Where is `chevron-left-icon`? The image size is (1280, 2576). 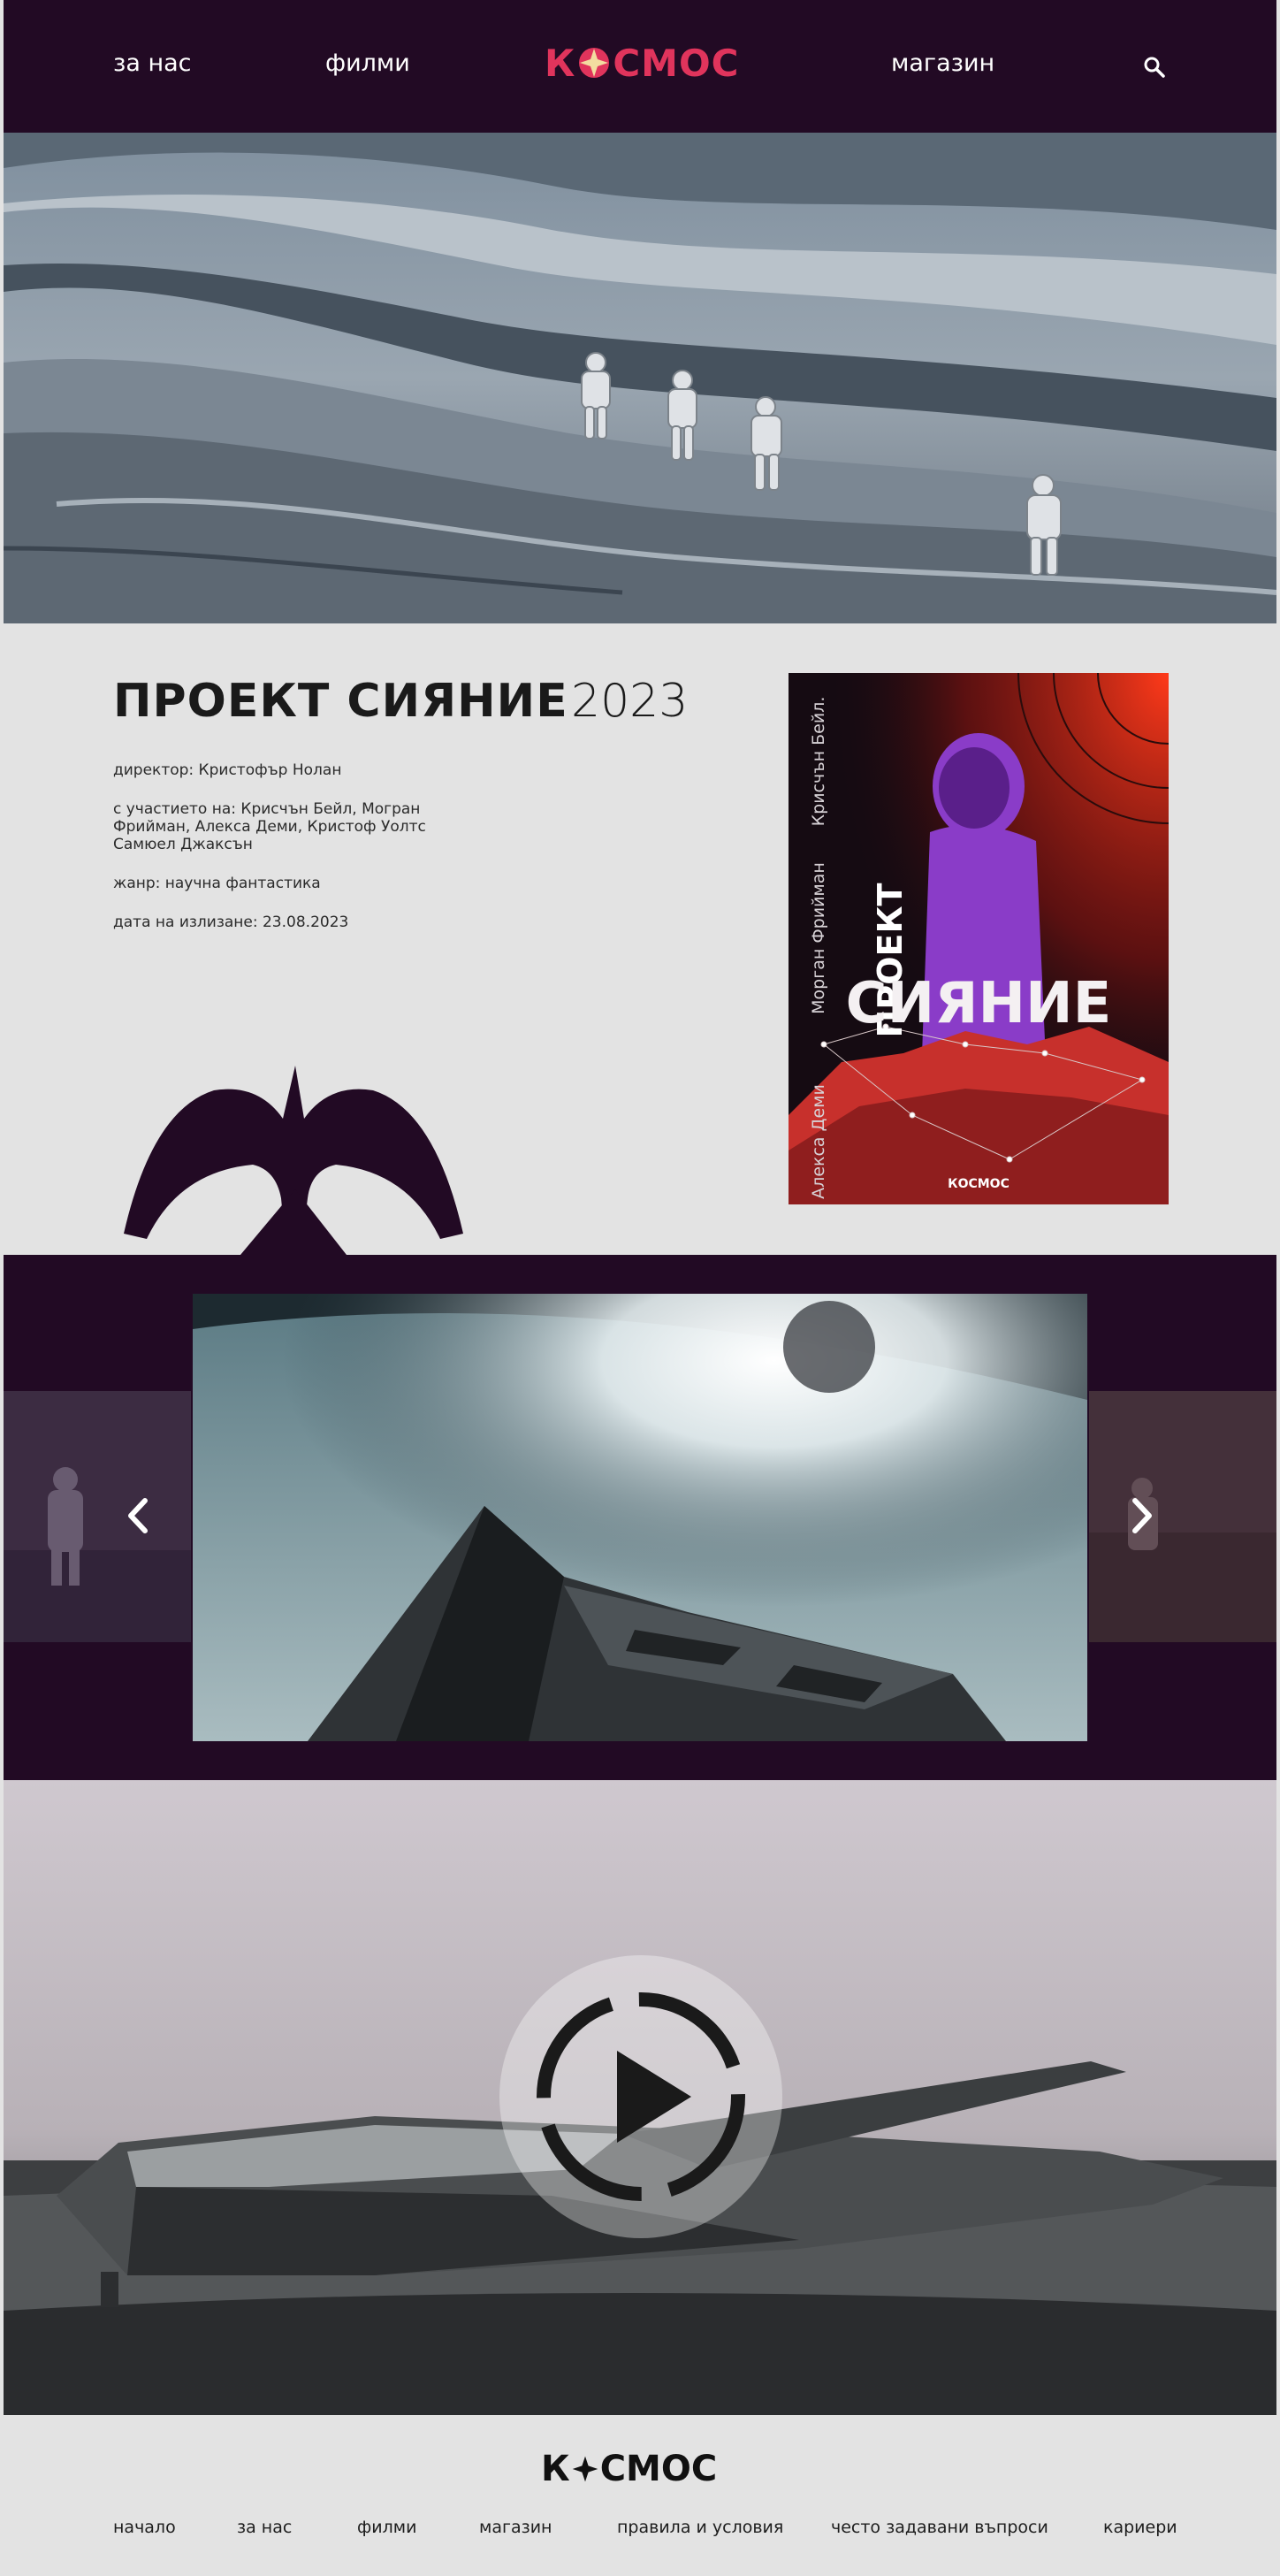 chevron-left-icon is located at coordinates (138, 1516).